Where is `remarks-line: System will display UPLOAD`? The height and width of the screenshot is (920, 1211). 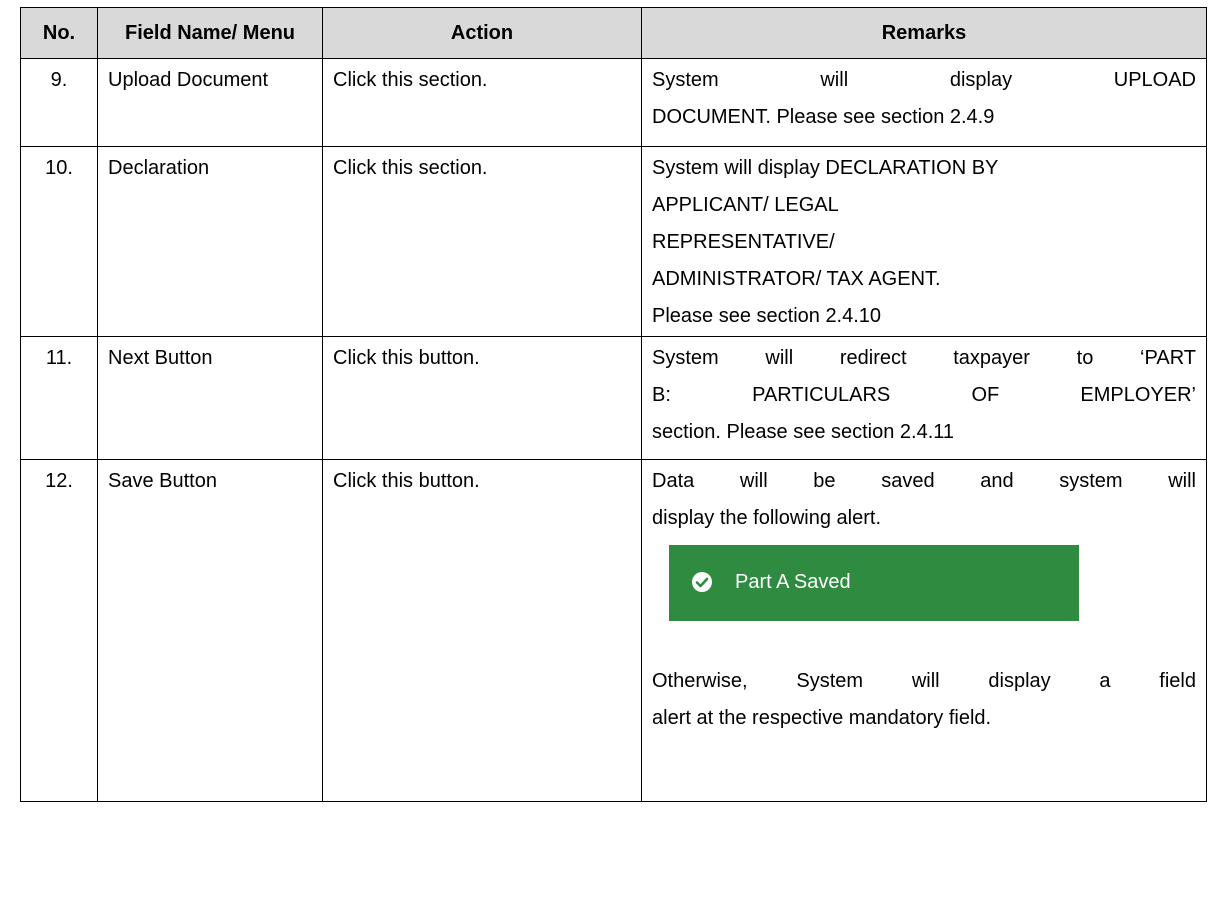
remarks-line: System will display UPLOAD is located at coordinates (924, 80).